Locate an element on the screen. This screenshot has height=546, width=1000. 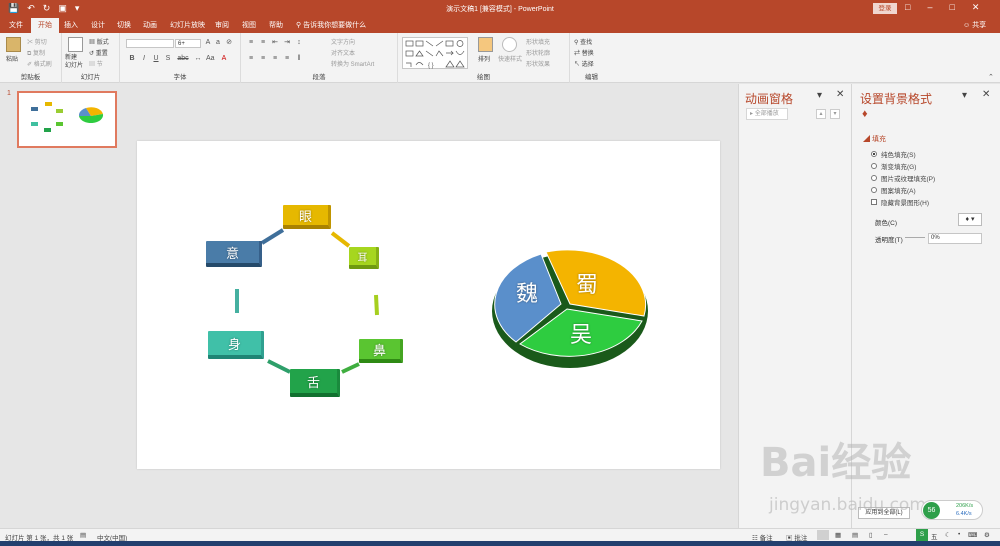
tab-review: 审阅 is located at coordinates (222, 25).